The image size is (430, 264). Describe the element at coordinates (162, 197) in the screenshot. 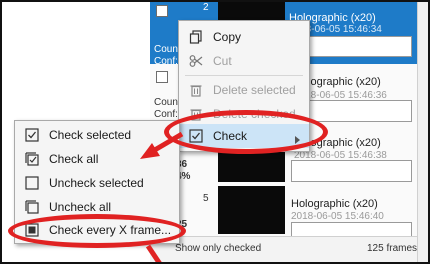

I see `annotation-arrows` at that location.